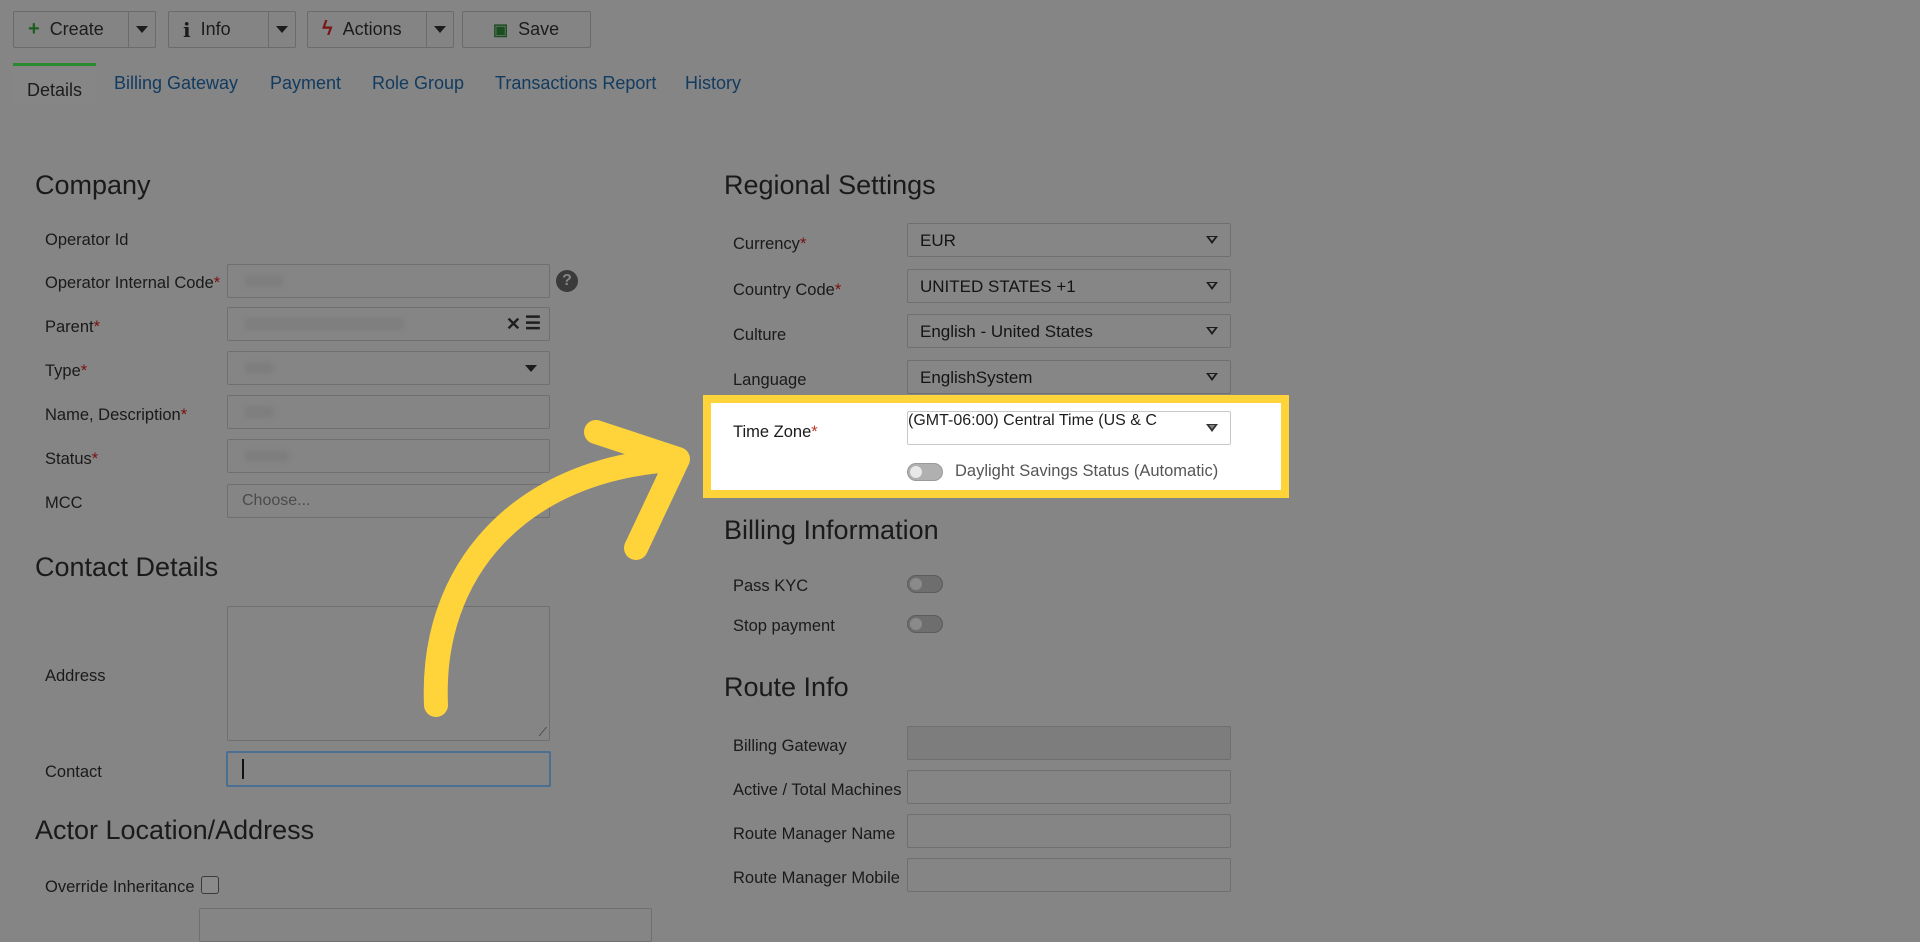  What do you see at coordinates (75, 676) in the screenshot?
I see `address-label: Address` at bounding box center [75, 676].